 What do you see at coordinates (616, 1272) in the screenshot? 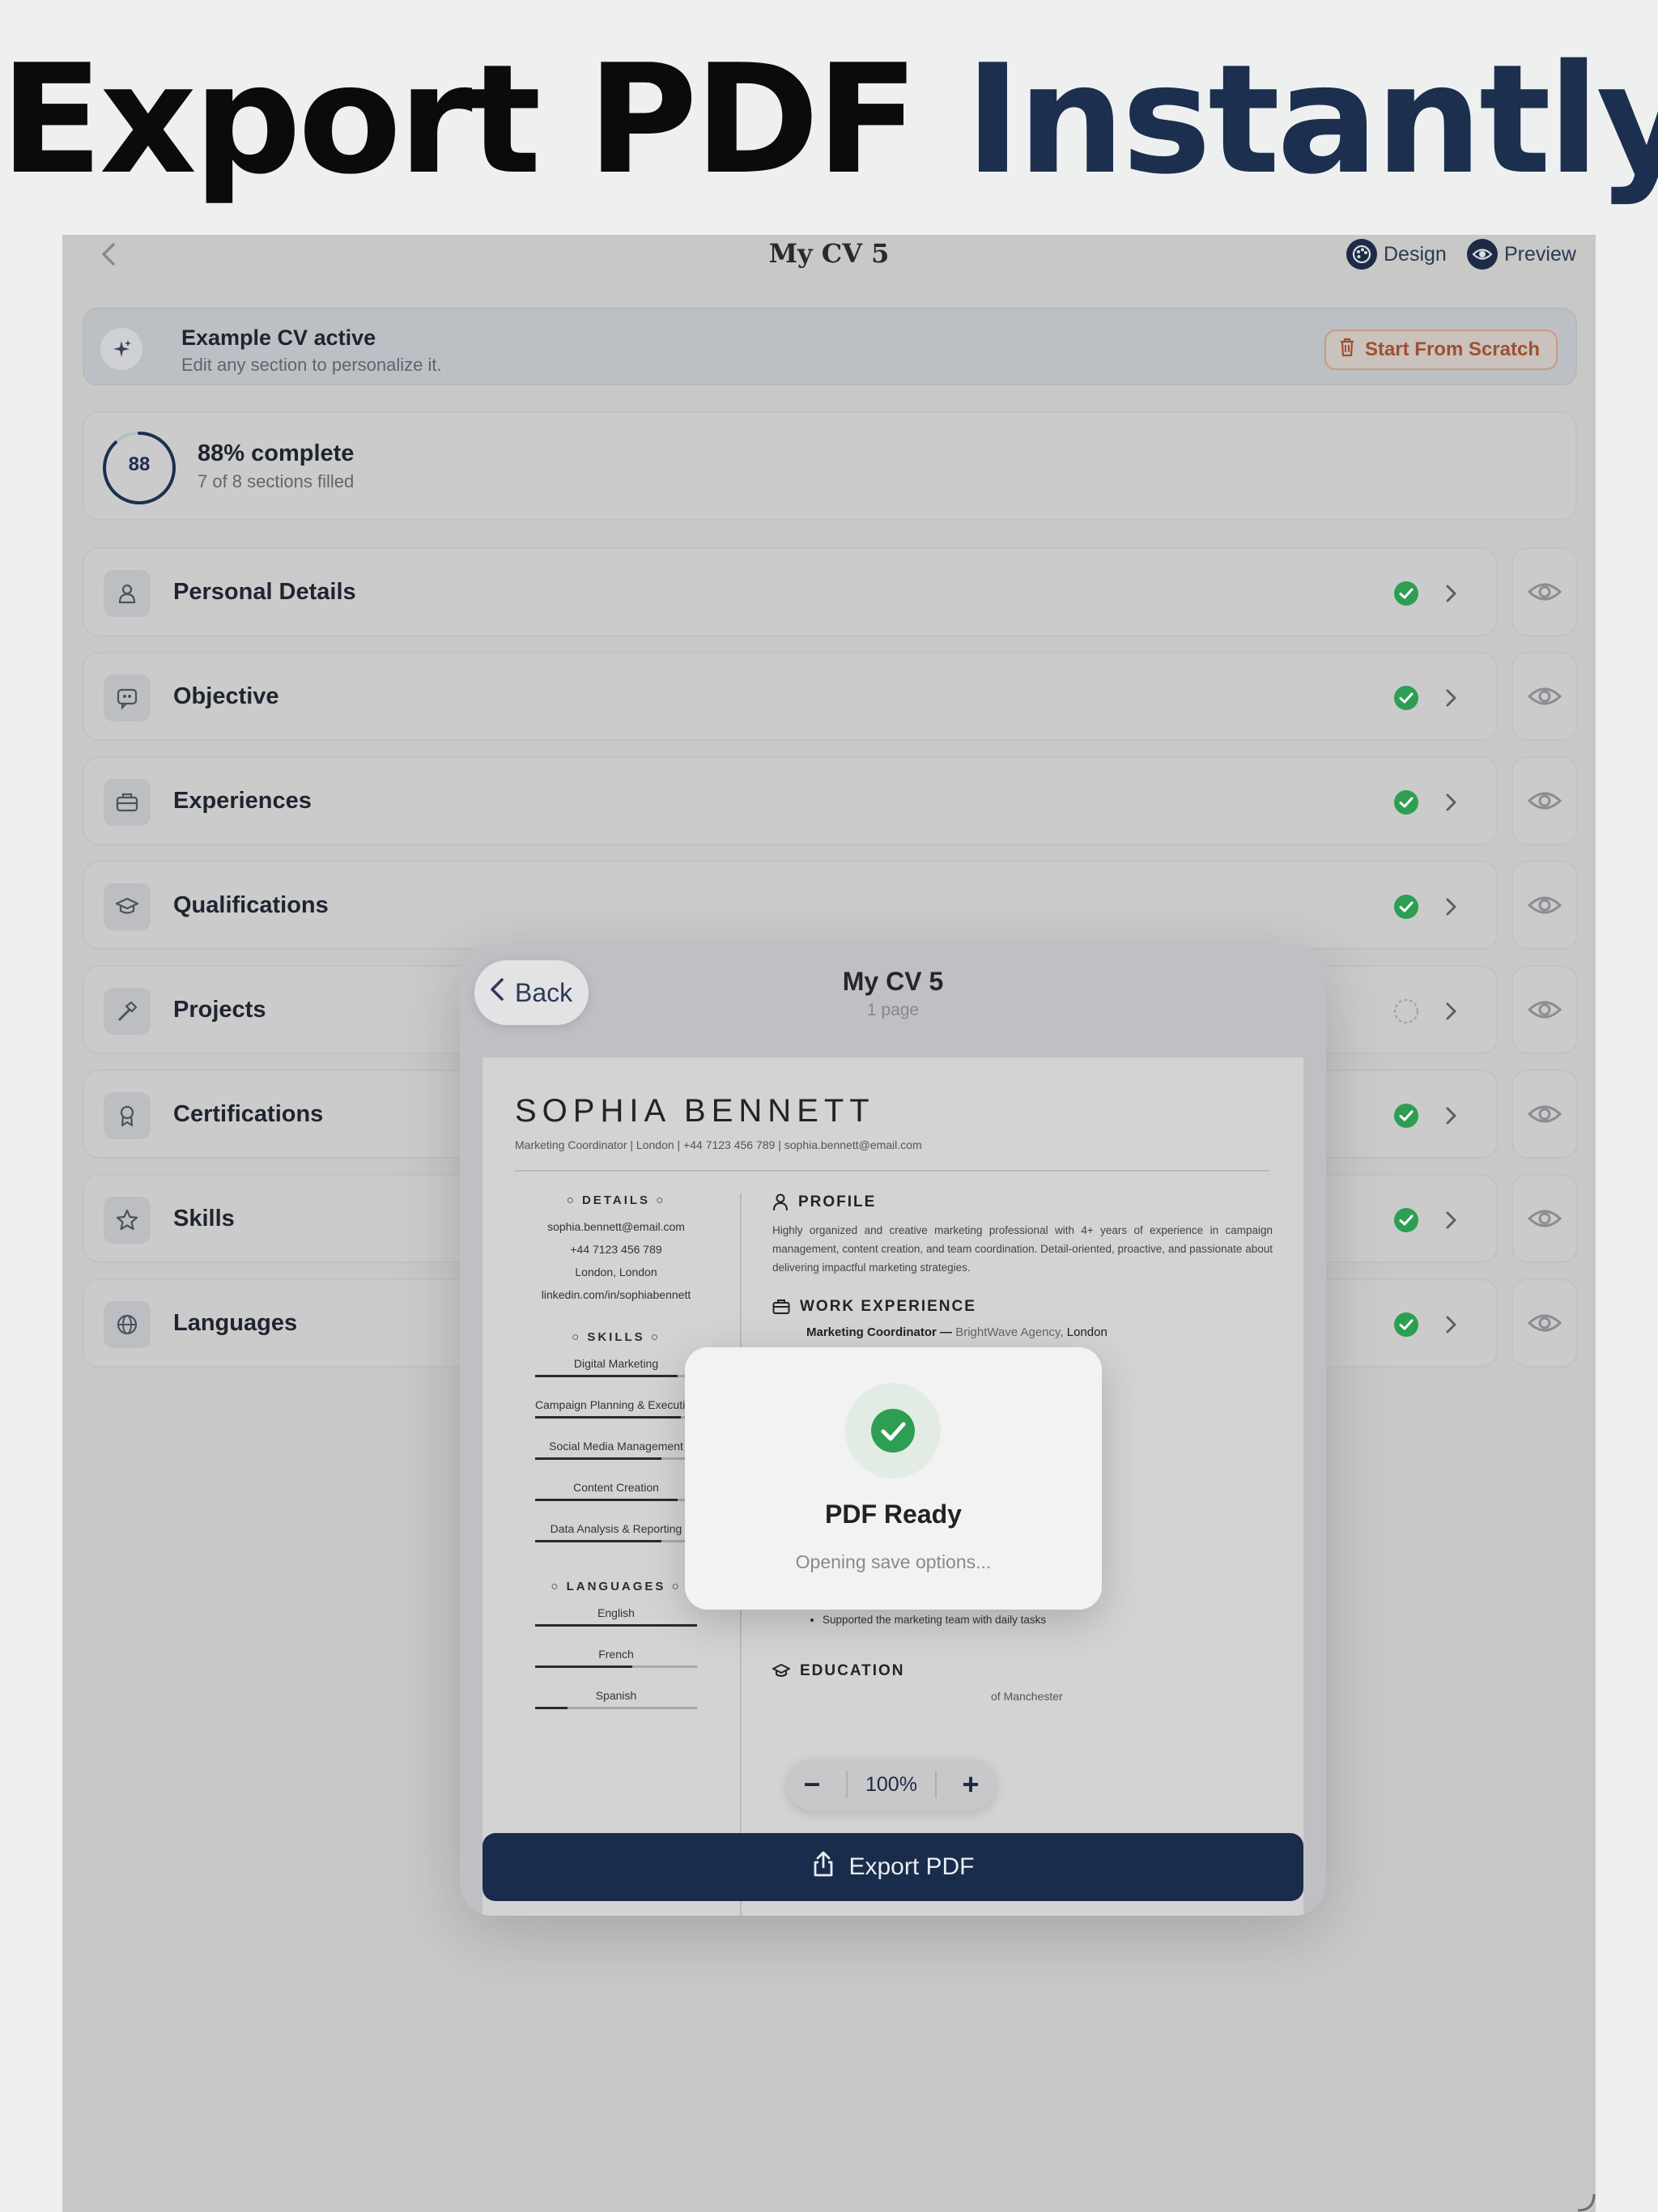
I see `detail-item: London, London` at bounding box center [616, 1272].